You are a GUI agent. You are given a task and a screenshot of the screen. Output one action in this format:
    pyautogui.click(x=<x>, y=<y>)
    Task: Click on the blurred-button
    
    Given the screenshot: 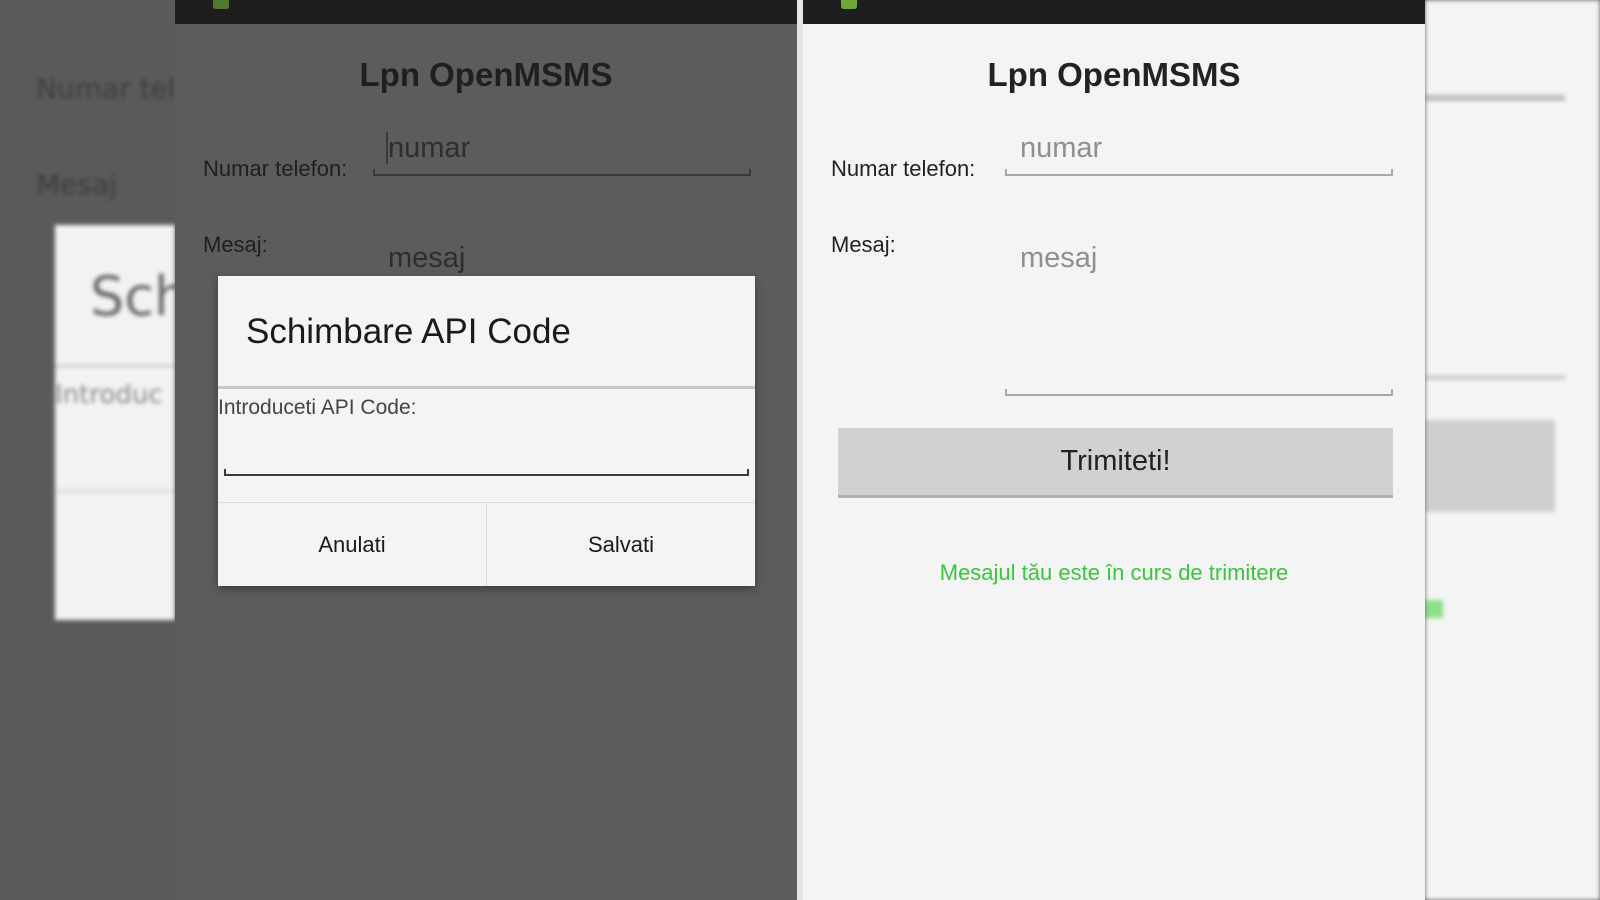 What is the action you would take?
    pyautogui.click(x=1490, y=466)
    